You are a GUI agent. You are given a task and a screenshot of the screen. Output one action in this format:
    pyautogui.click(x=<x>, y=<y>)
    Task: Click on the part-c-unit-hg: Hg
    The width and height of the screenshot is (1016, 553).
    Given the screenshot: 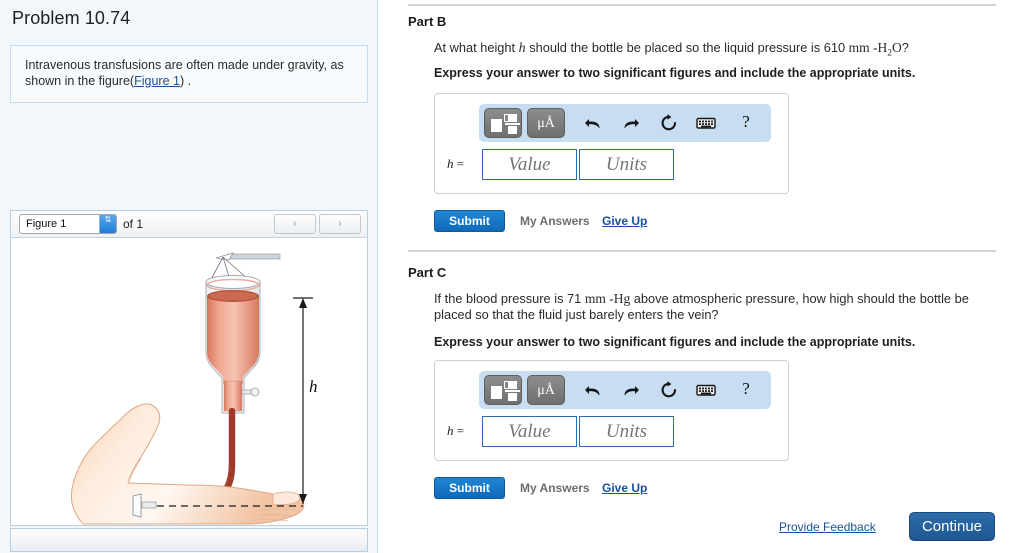 What is the action you would take?
    pyautogui.click(x=622, y=298)
    